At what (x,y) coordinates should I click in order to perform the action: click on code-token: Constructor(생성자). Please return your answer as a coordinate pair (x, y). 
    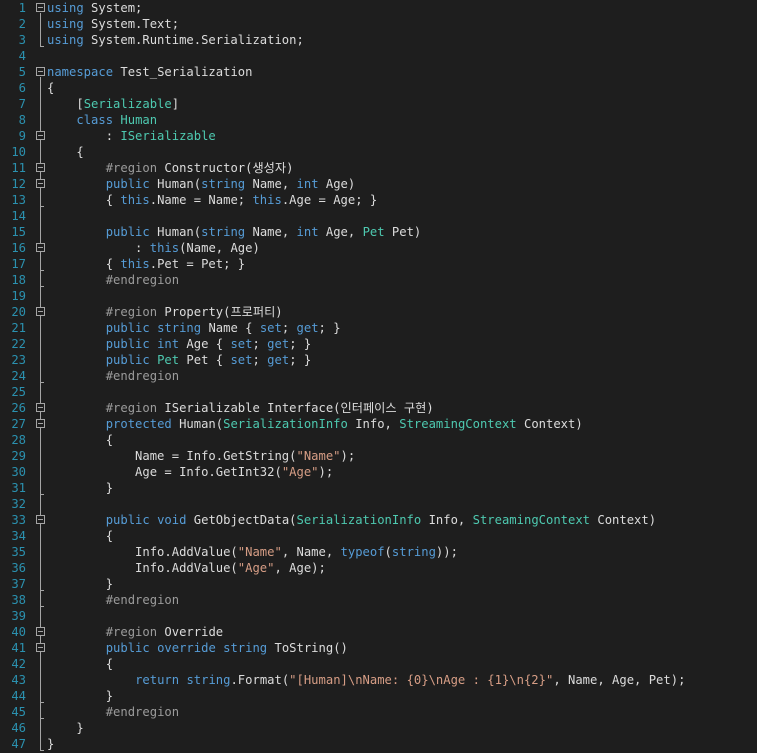
    Looking at the image, I should click on (225, 168).